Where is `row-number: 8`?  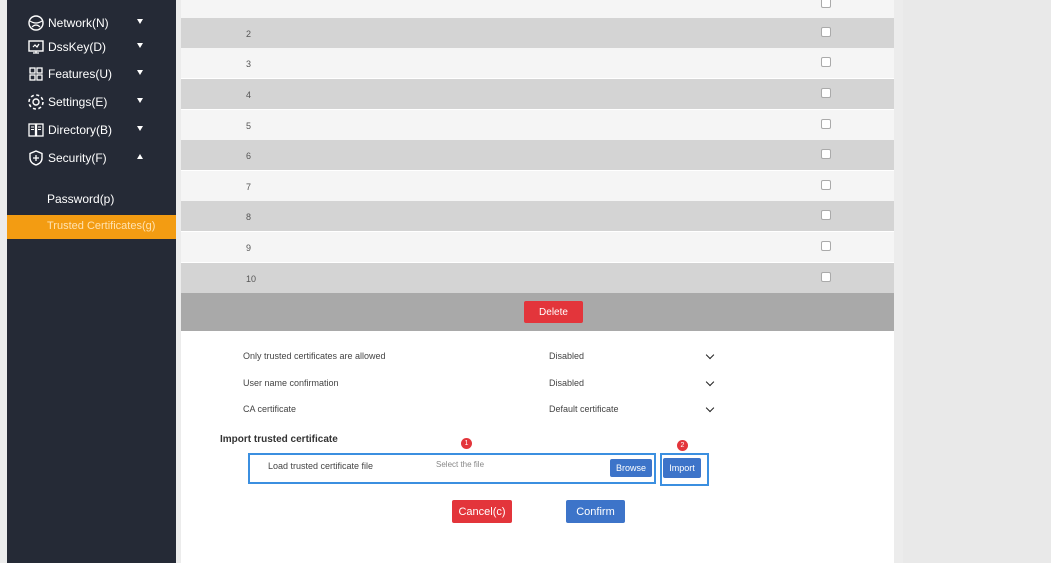 row-number: 8 is located at coordinates (249, 217).